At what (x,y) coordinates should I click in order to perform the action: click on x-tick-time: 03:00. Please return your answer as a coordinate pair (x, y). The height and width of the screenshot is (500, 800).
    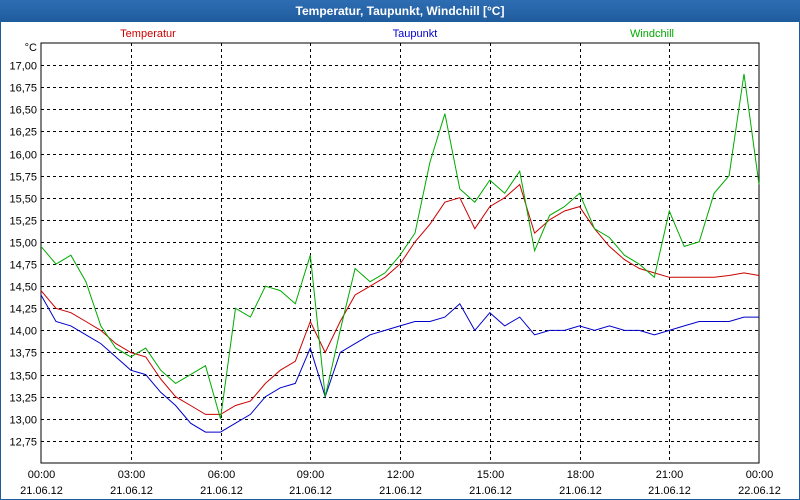
    Looking at the image, I should click on (132, 475).